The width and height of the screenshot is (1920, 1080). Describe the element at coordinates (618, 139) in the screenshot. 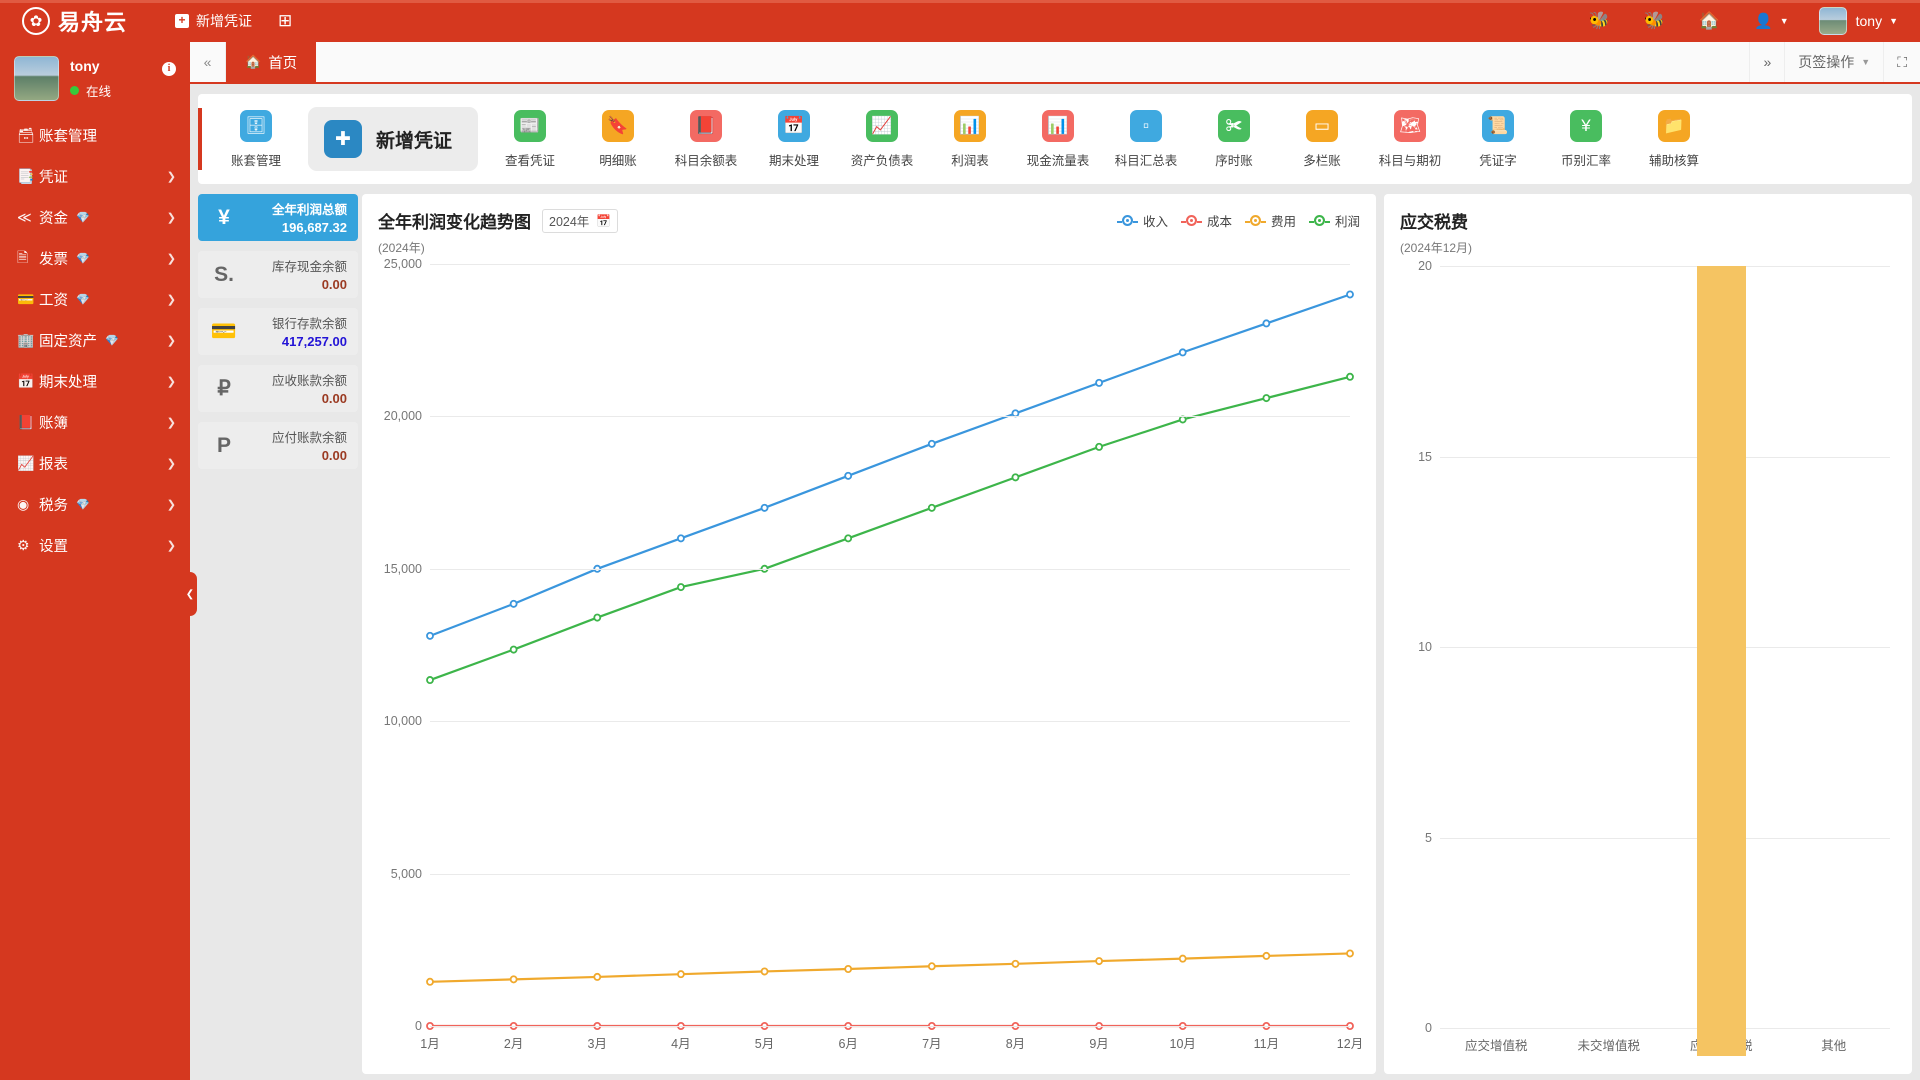

I see `quick-action-3: 🔖 明细账` at that location.